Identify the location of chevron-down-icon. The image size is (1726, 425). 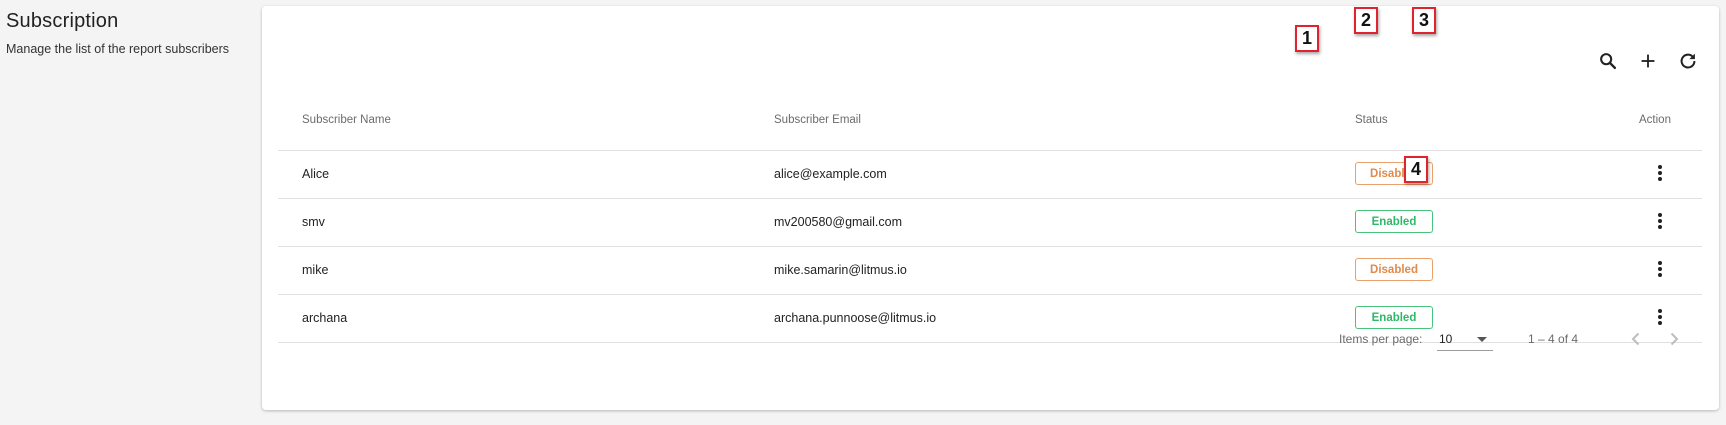
(1482, 339).